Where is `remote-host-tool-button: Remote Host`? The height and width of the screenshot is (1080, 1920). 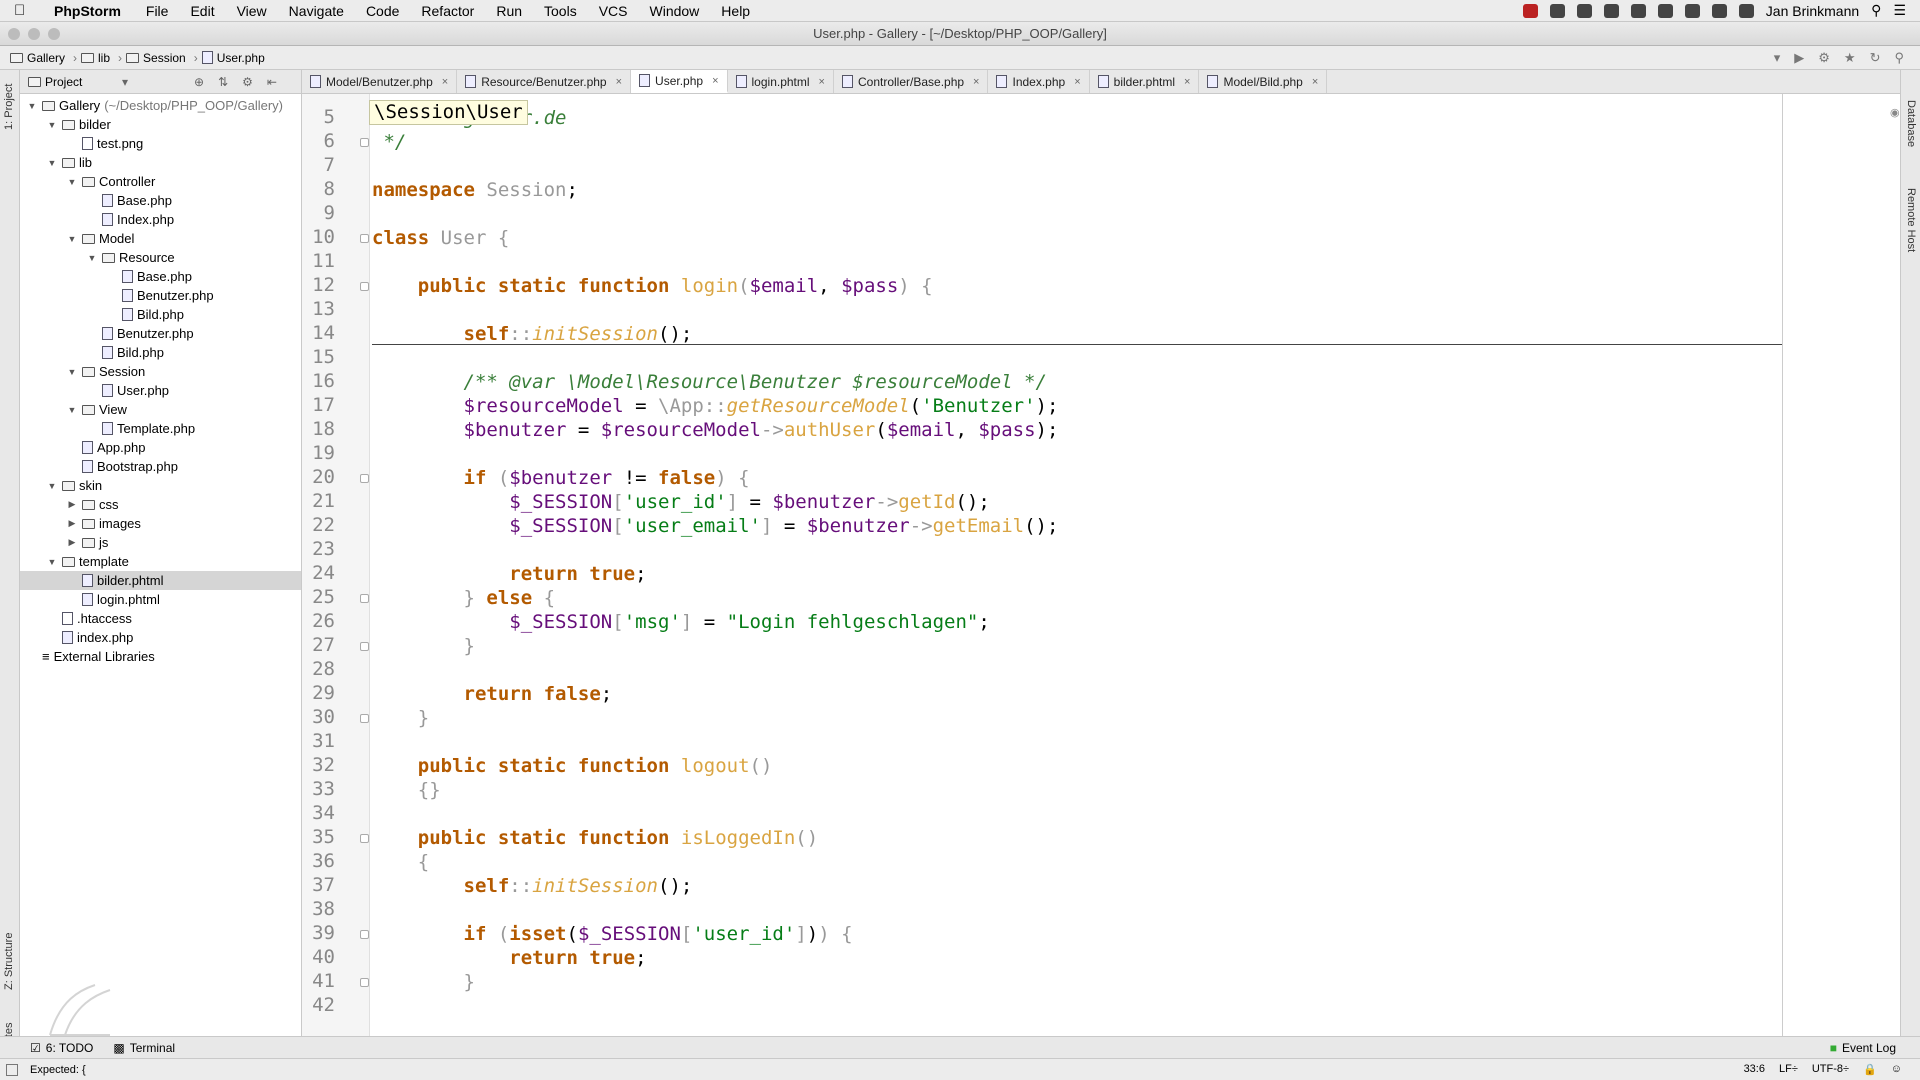 remote-host-tool-button: Remote Host is located at coordinates (1911, 220).